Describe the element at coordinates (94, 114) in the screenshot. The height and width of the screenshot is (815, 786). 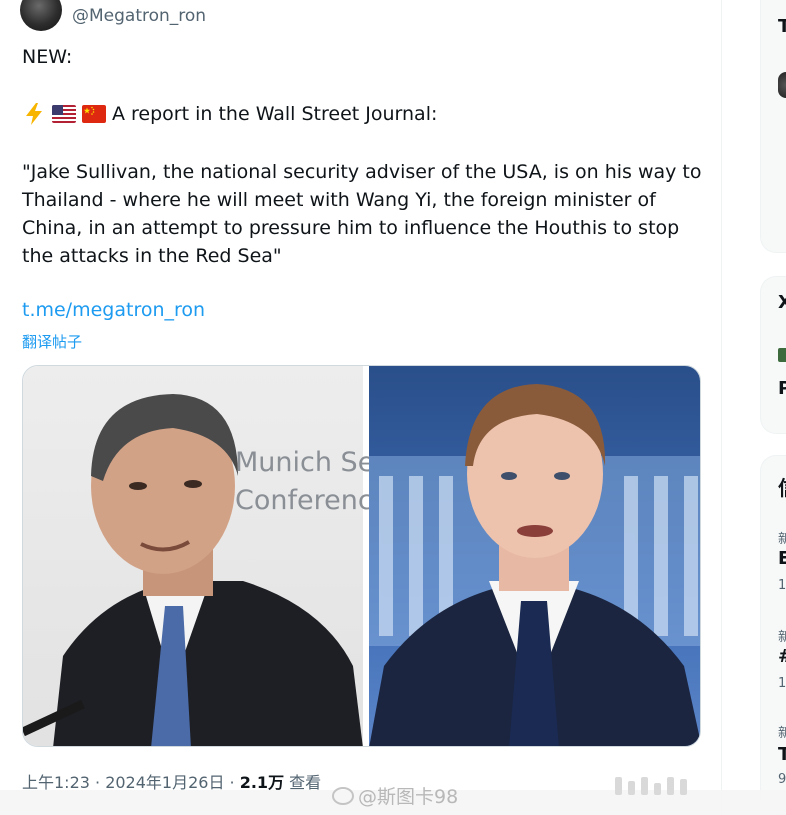
I see `china-flag-icon` at that location.